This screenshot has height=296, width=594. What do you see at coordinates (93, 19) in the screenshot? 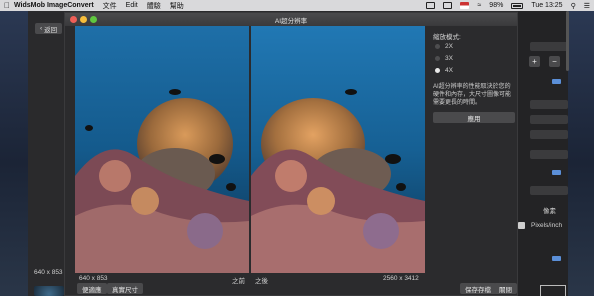
I see `maximize-window-icon` at bounding box center [93, 19].